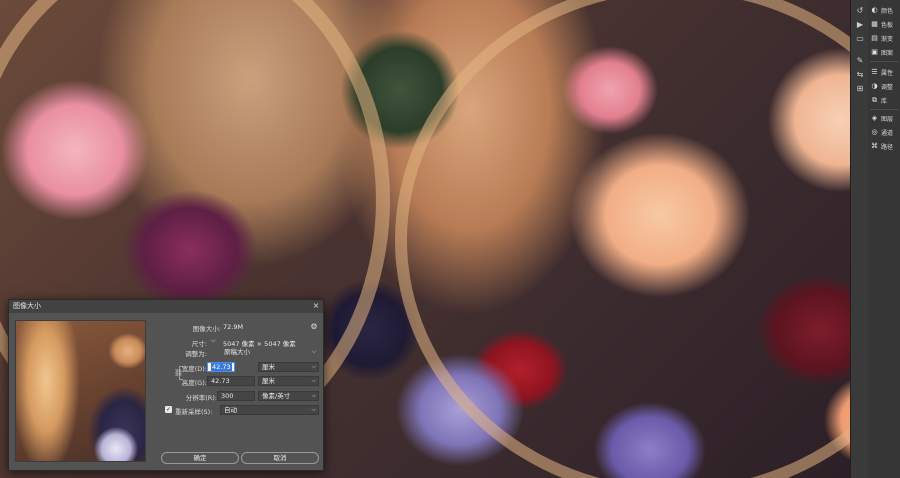 The image size is (900, 478). Describe the element at coordinates (199, 344) in the screenshot. I see `dimensions-label: 尺寸:` at that location.